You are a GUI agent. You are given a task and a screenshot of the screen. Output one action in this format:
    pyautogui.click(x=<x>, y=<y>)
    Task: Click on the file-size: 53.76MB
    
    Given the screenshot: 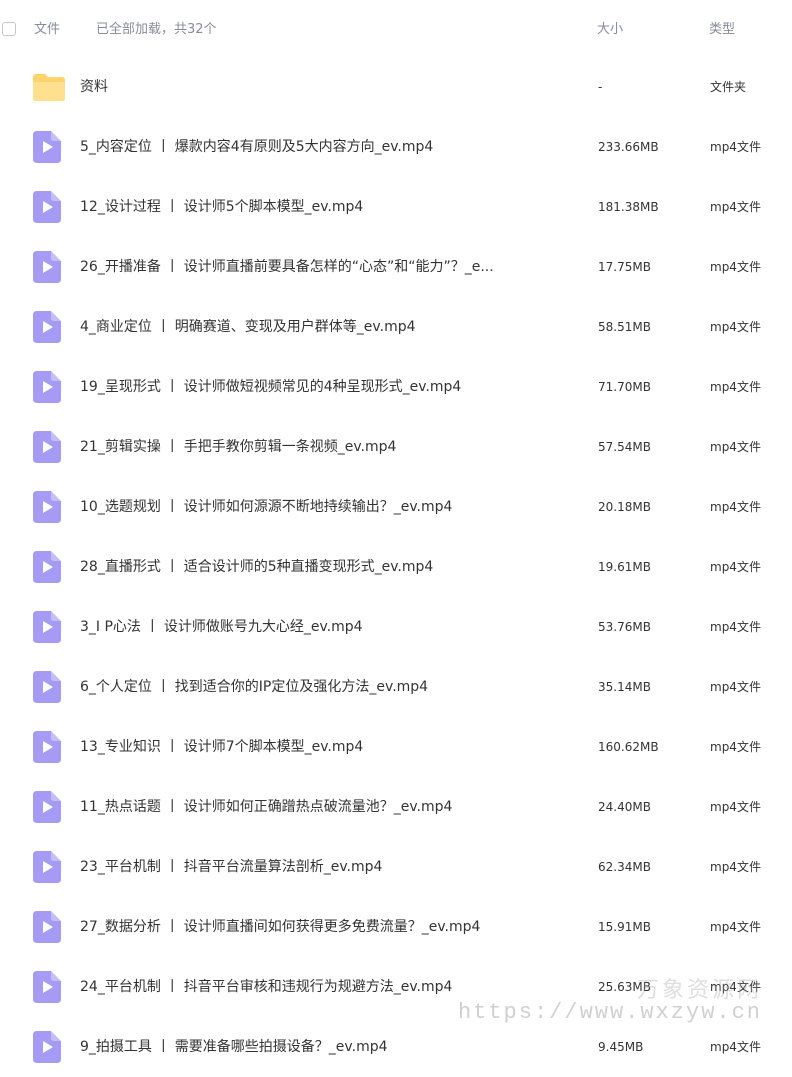 What is the action you would take?
    pyautogui.click(x=624, y=627)
    